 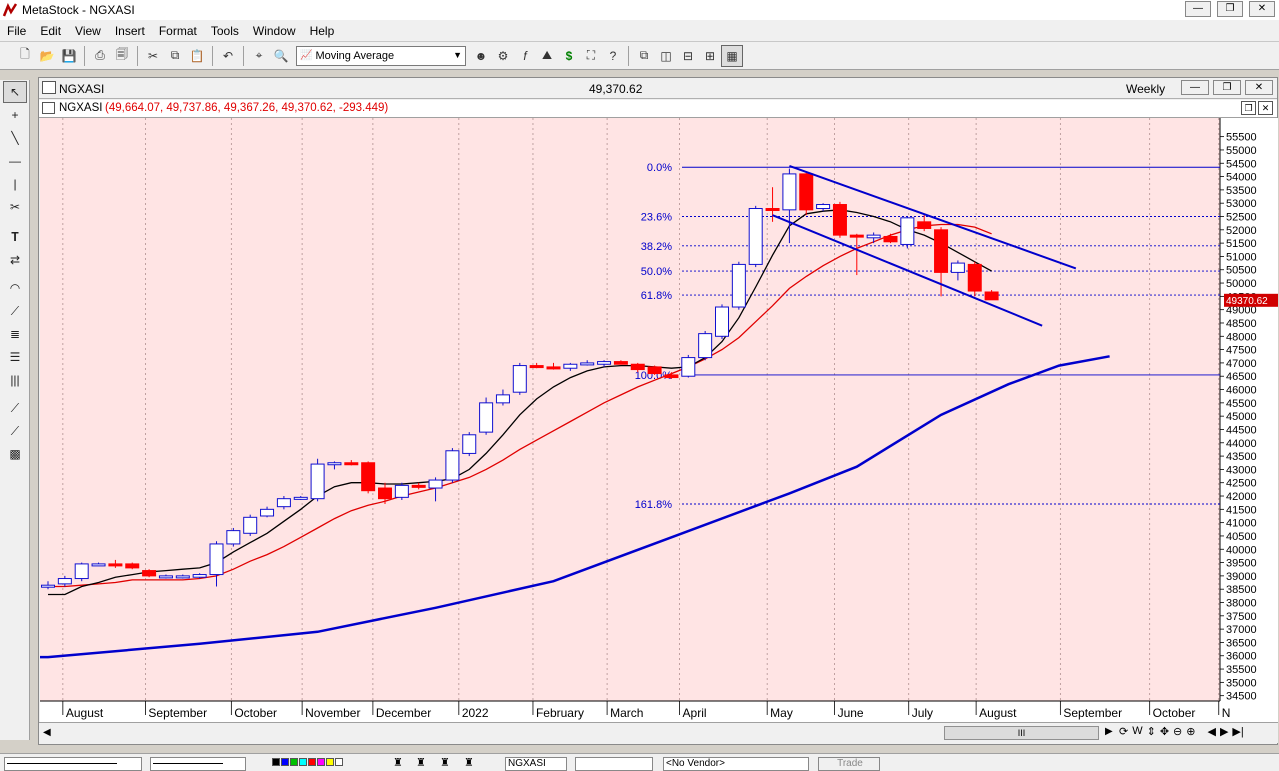 What do you see at coordinates (47, 56) in the screenshot?
I see `open-folder-icon: 📂` at bounding box center [47, 56].